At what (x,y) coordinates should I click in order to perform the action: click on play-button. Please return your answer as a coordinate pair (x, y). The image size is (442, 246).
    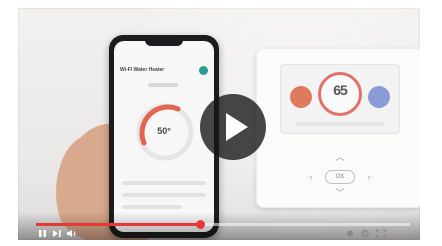
    Looking at the image, I should click on (233, 127).